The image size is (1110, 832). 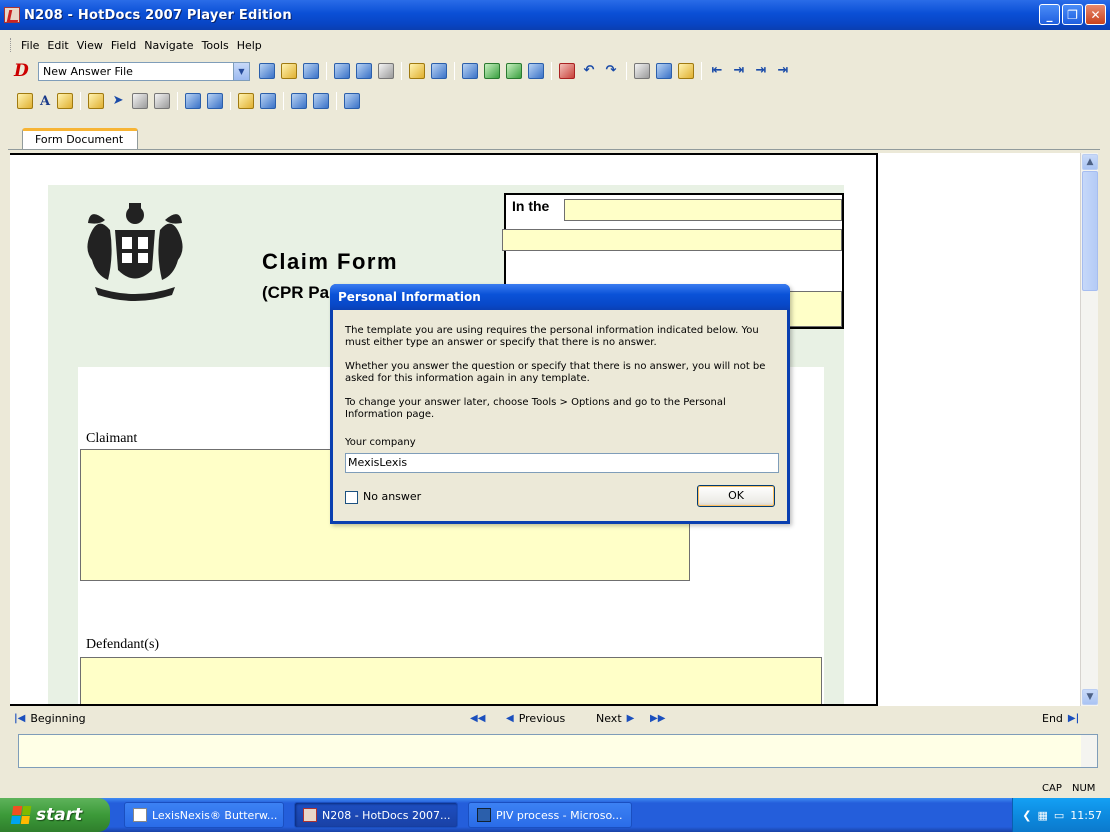 What do you see at coordinates (386, 71) in the screenshot?
I see `print-icon` at bounding box center [386, 71].